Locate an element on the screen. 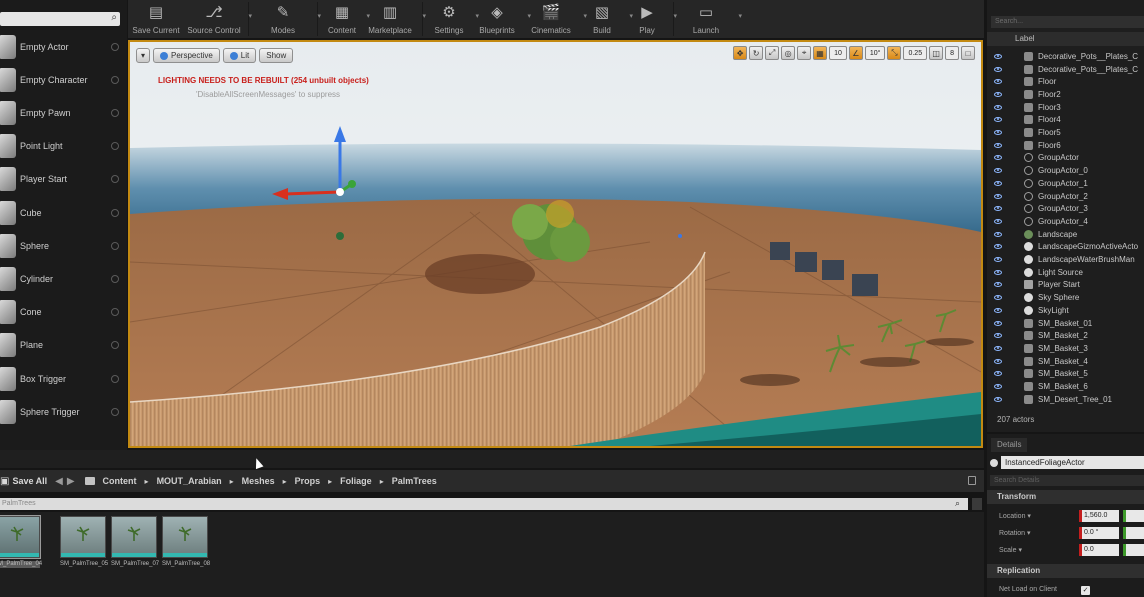 The image size is (1144, 597). launch-button: ▭ Launch ▾ is located at coordinates (710, 19).